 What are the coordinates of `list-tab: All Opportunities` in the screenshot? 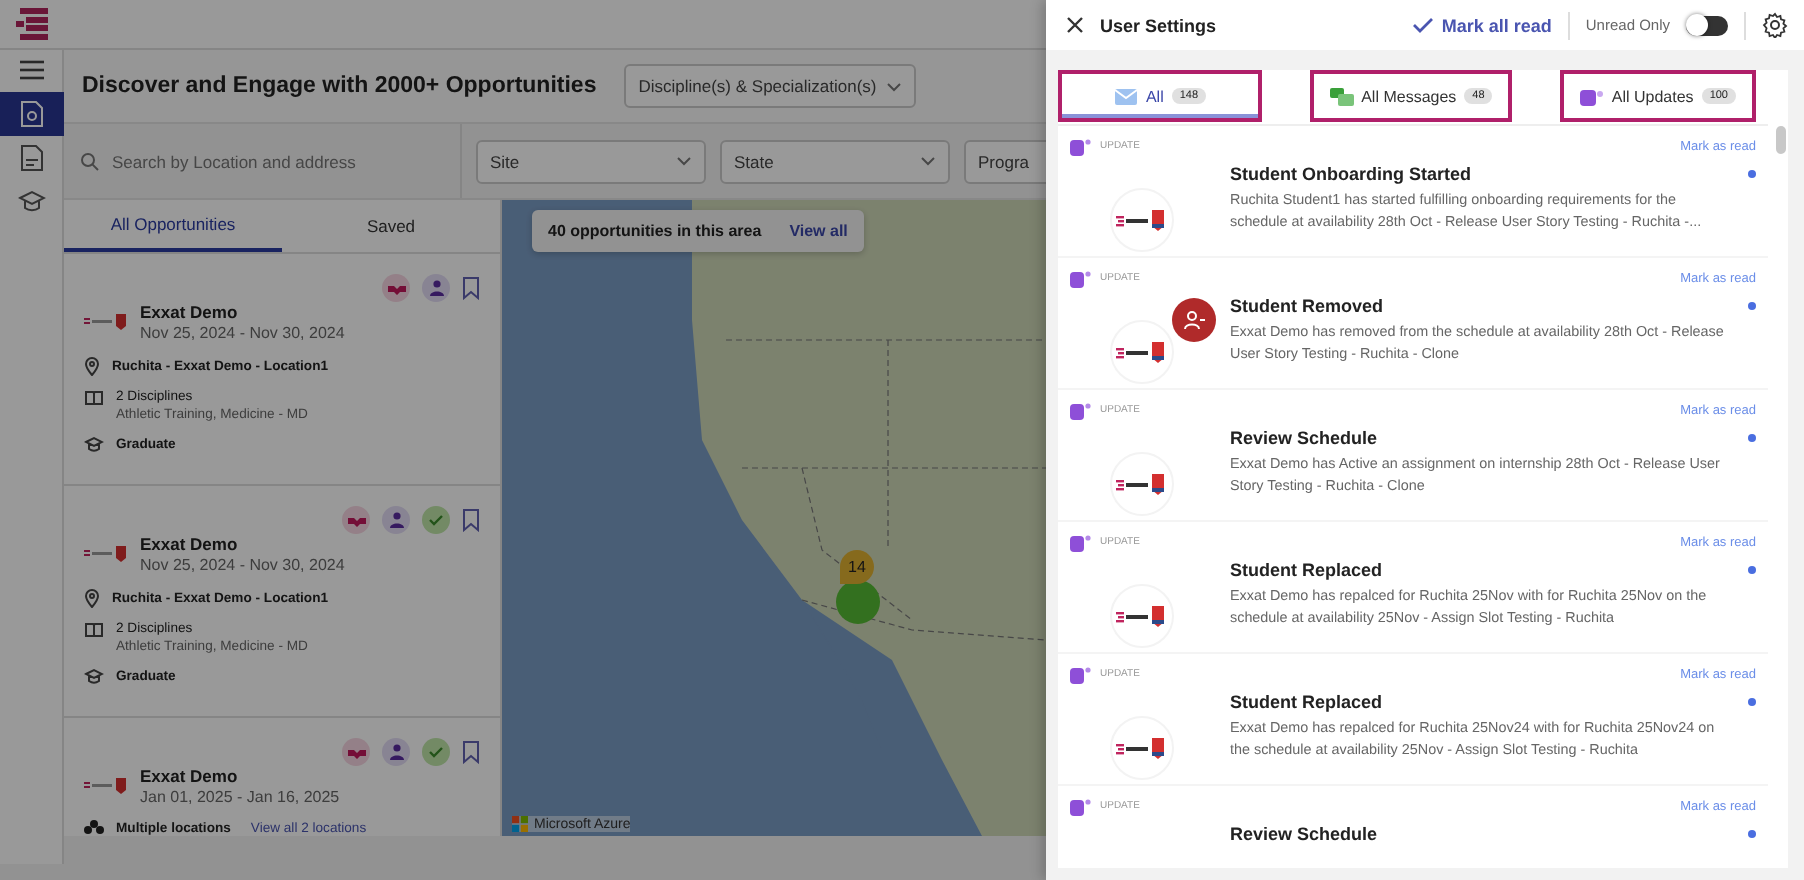 It's located at (173, 226).